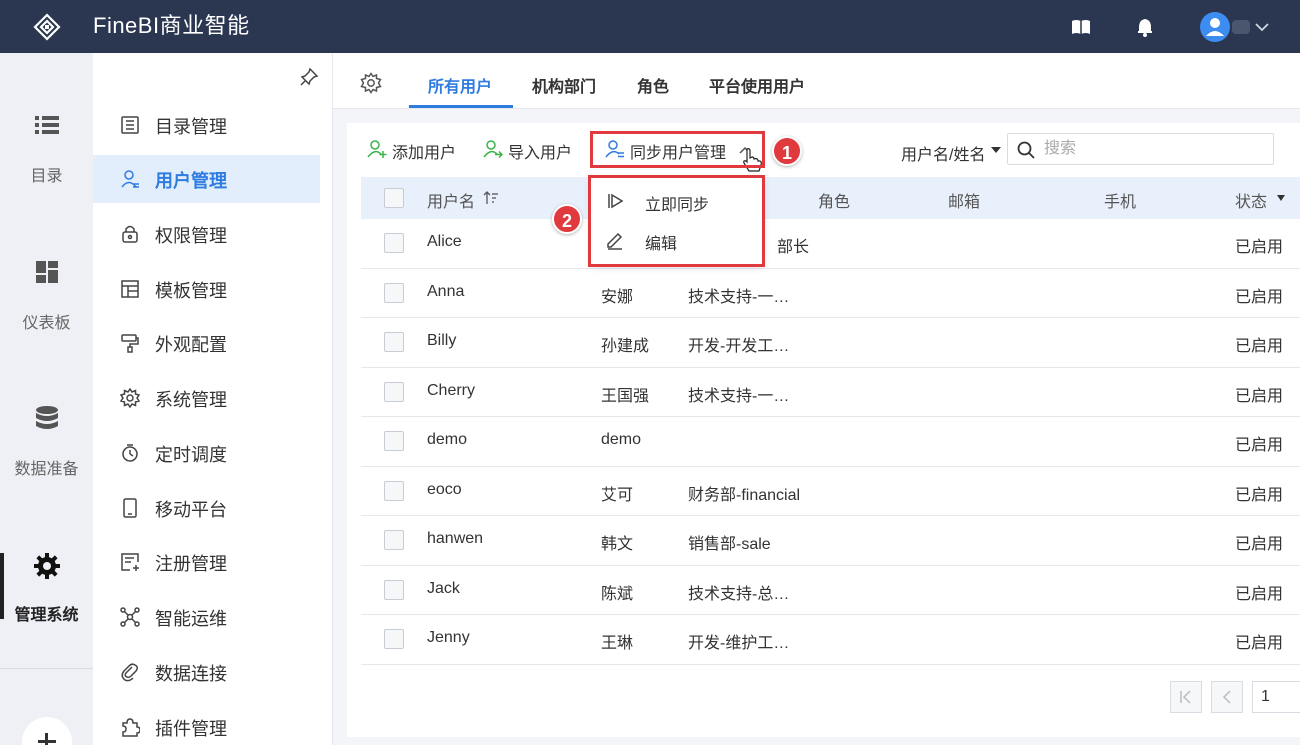 This screenshot has width=1300, height=745. I want to click on select-all-checkbox, so click(394, 198).